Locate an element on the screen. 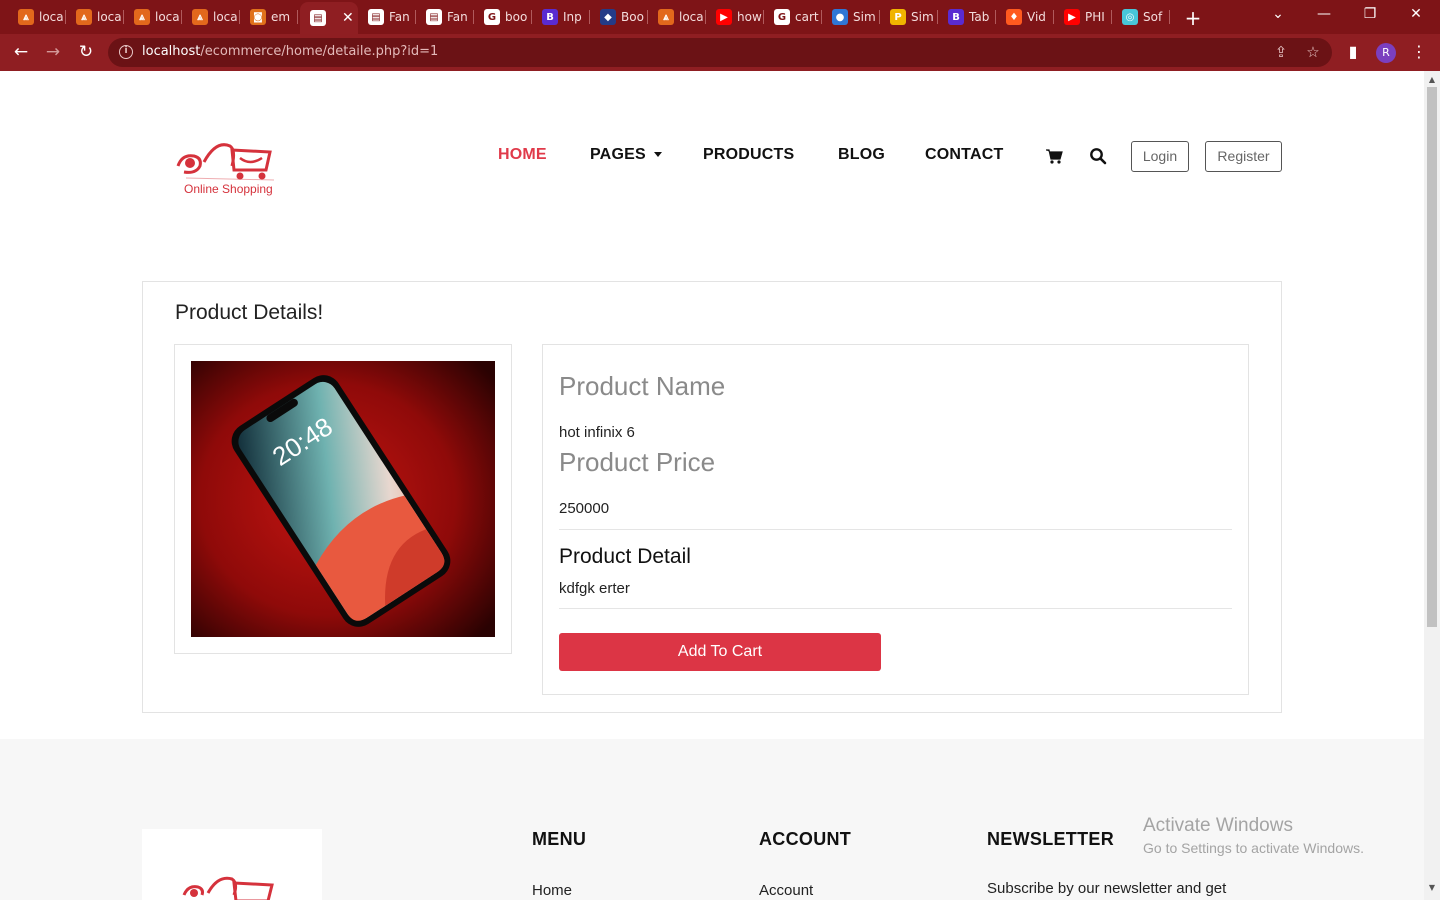  side-panel-icon: ▮ is located at coordinates (1353, 51).